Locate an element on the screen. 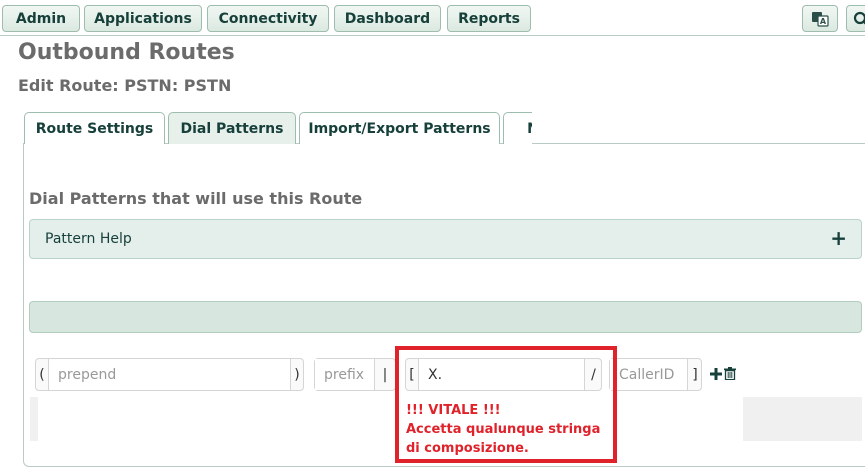  close-bracket: ] is located at coordinates (695, 374).